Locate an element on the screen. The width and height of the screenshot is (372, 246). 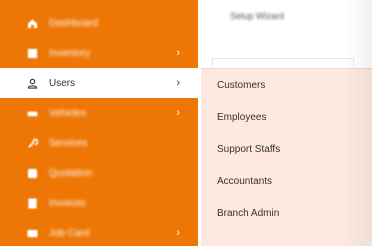
invoice-icon is located at coordinates (32, 203).